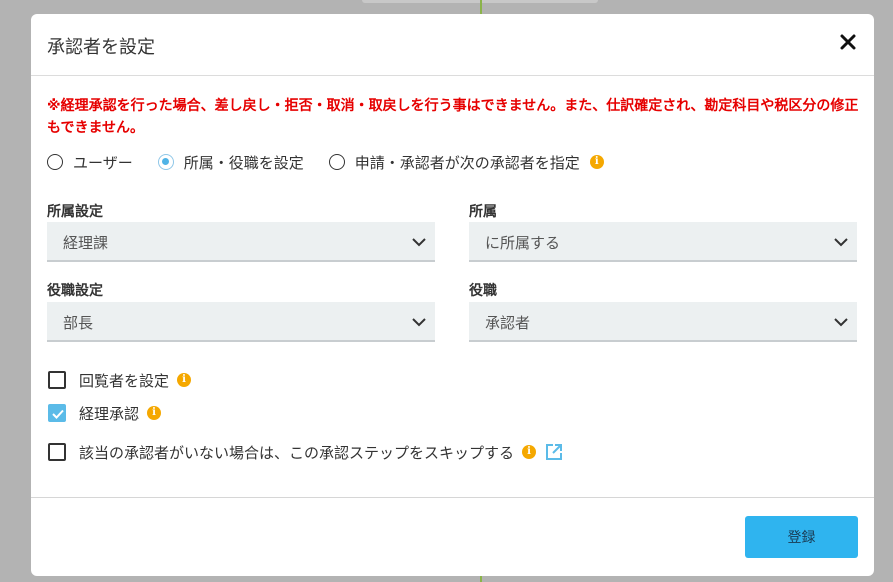 The height and width of the screenshot is (582, 893). What do you see at coordinates (663, 242) in the screenshot?
I see `department-select: に所属する` at bounding box center [663, 242].